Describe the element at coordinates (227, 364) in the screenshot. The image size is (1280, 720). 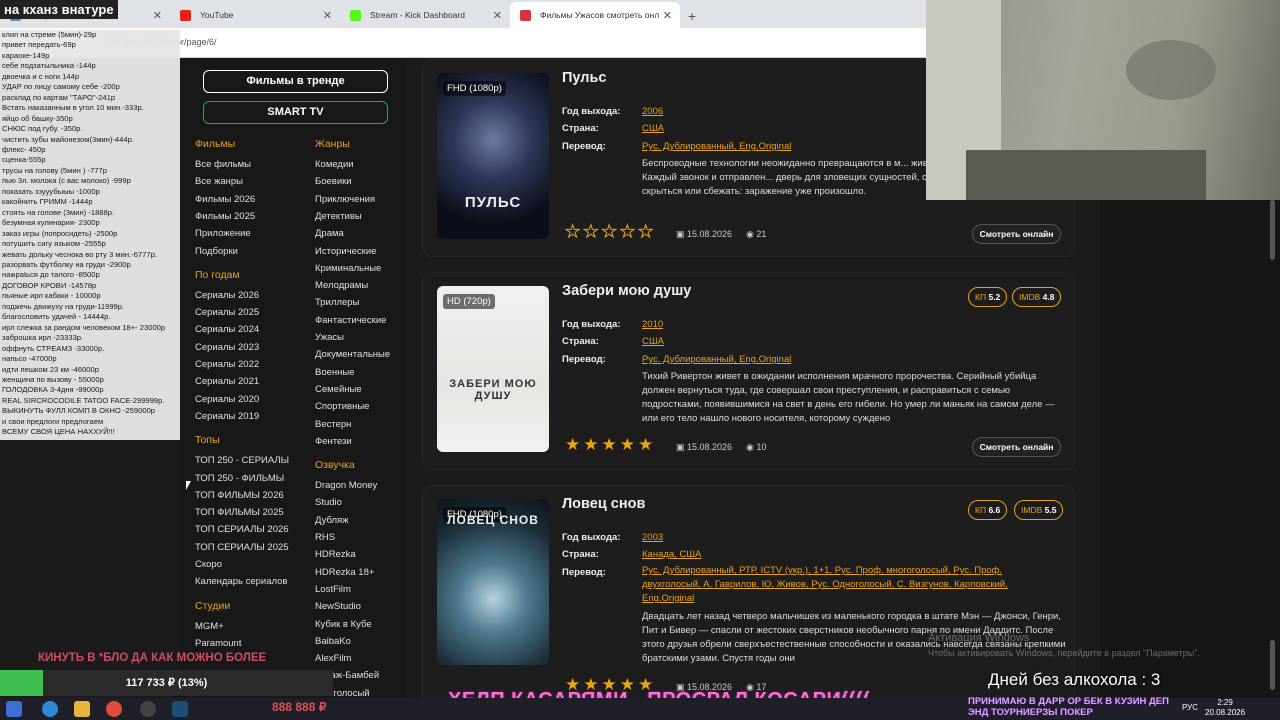
I see `menu-link: Сериалы 2022` at that location.